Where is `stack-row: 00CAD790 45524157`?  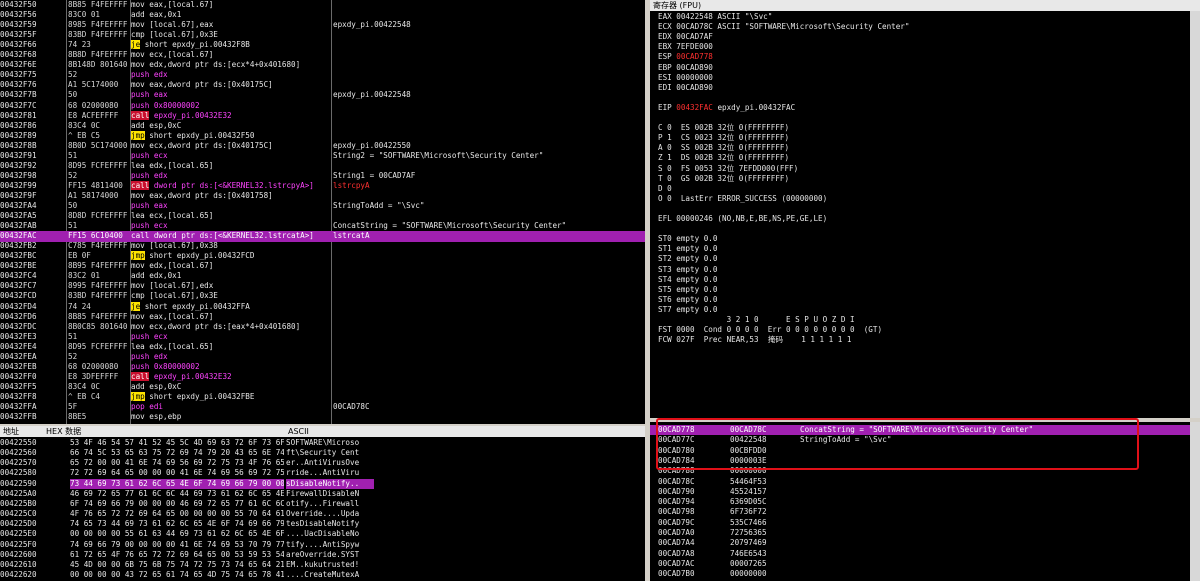 stack-row: 00CAD790 45524157 is located at coordinates (925, 492).